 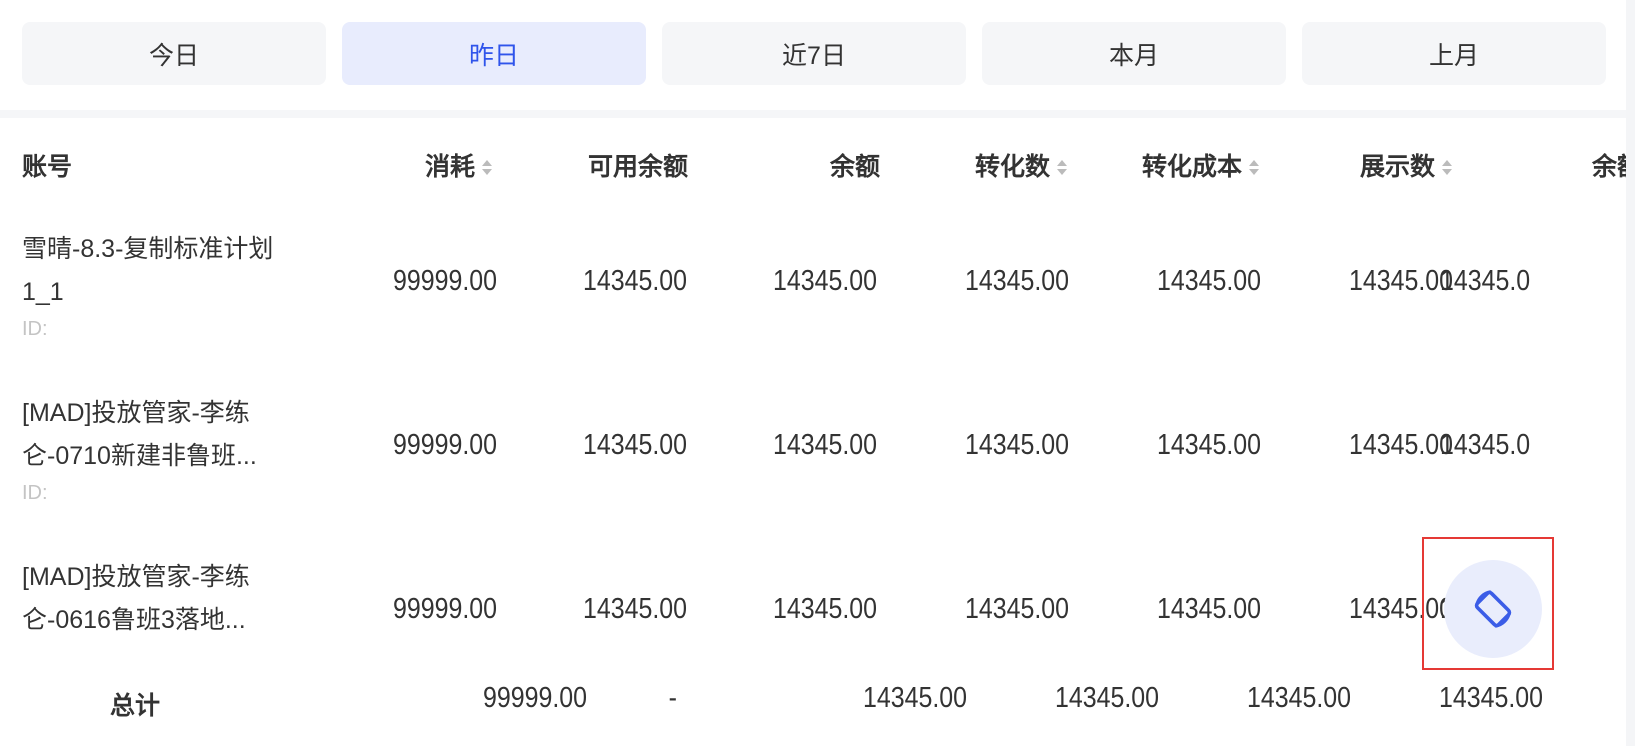 I want to click on header-impressions: 展示数, so click(x=1381, y=167).